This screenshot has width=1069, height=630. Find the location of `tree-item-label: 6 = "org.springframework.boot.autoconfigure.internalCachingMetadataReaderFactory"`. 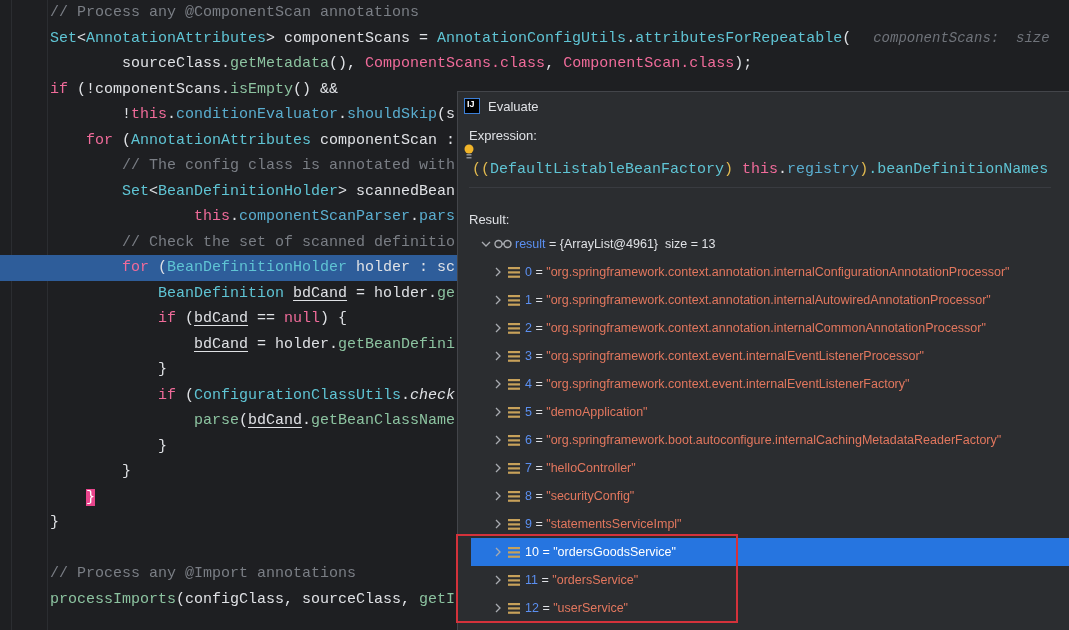

tree-item-label: 6 = "org.springframework.boot.autoconfigure.internalCachingMetadataReaderFactory" is located at coordinates (763, 440).